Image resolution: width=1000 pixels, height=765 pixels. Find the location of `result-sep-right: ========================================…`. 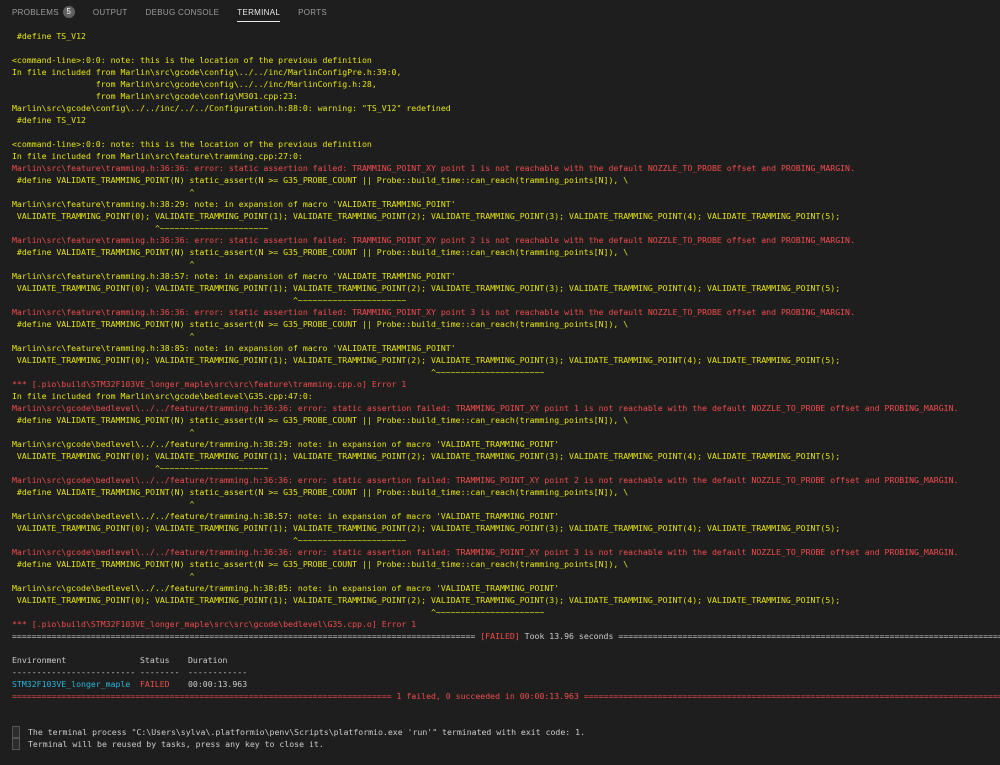

result-sep-right: ========================================… is located at coordinates (791, 696).